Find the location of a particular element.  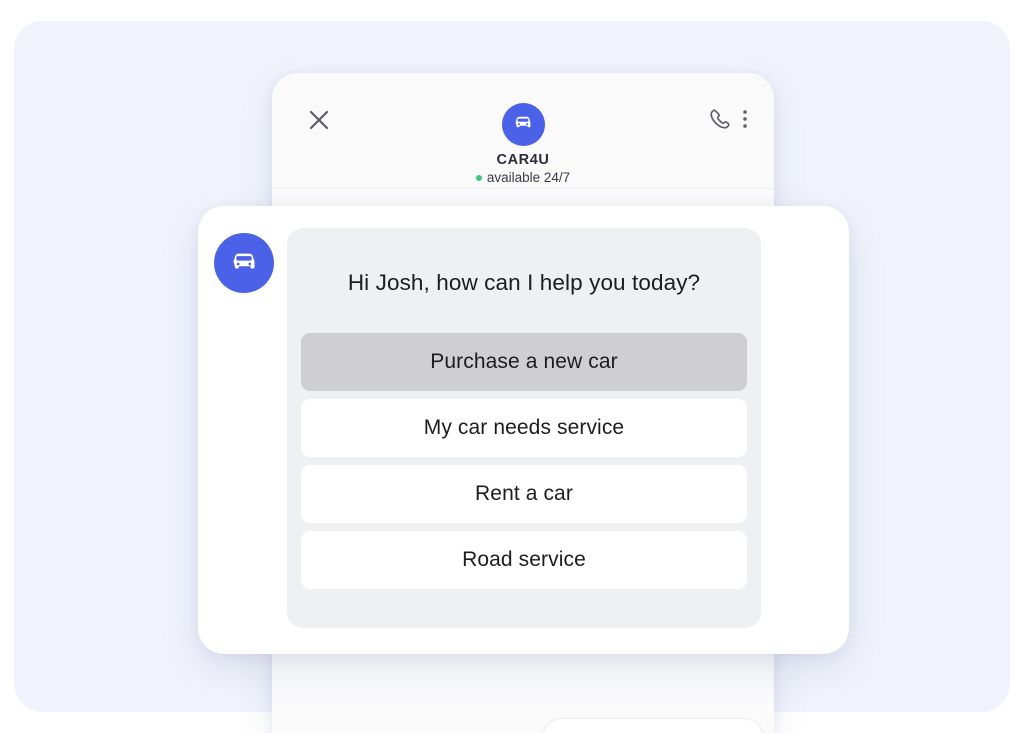

brand-identity: CAR4U available 24/7 is located at coordinates (523, 144).